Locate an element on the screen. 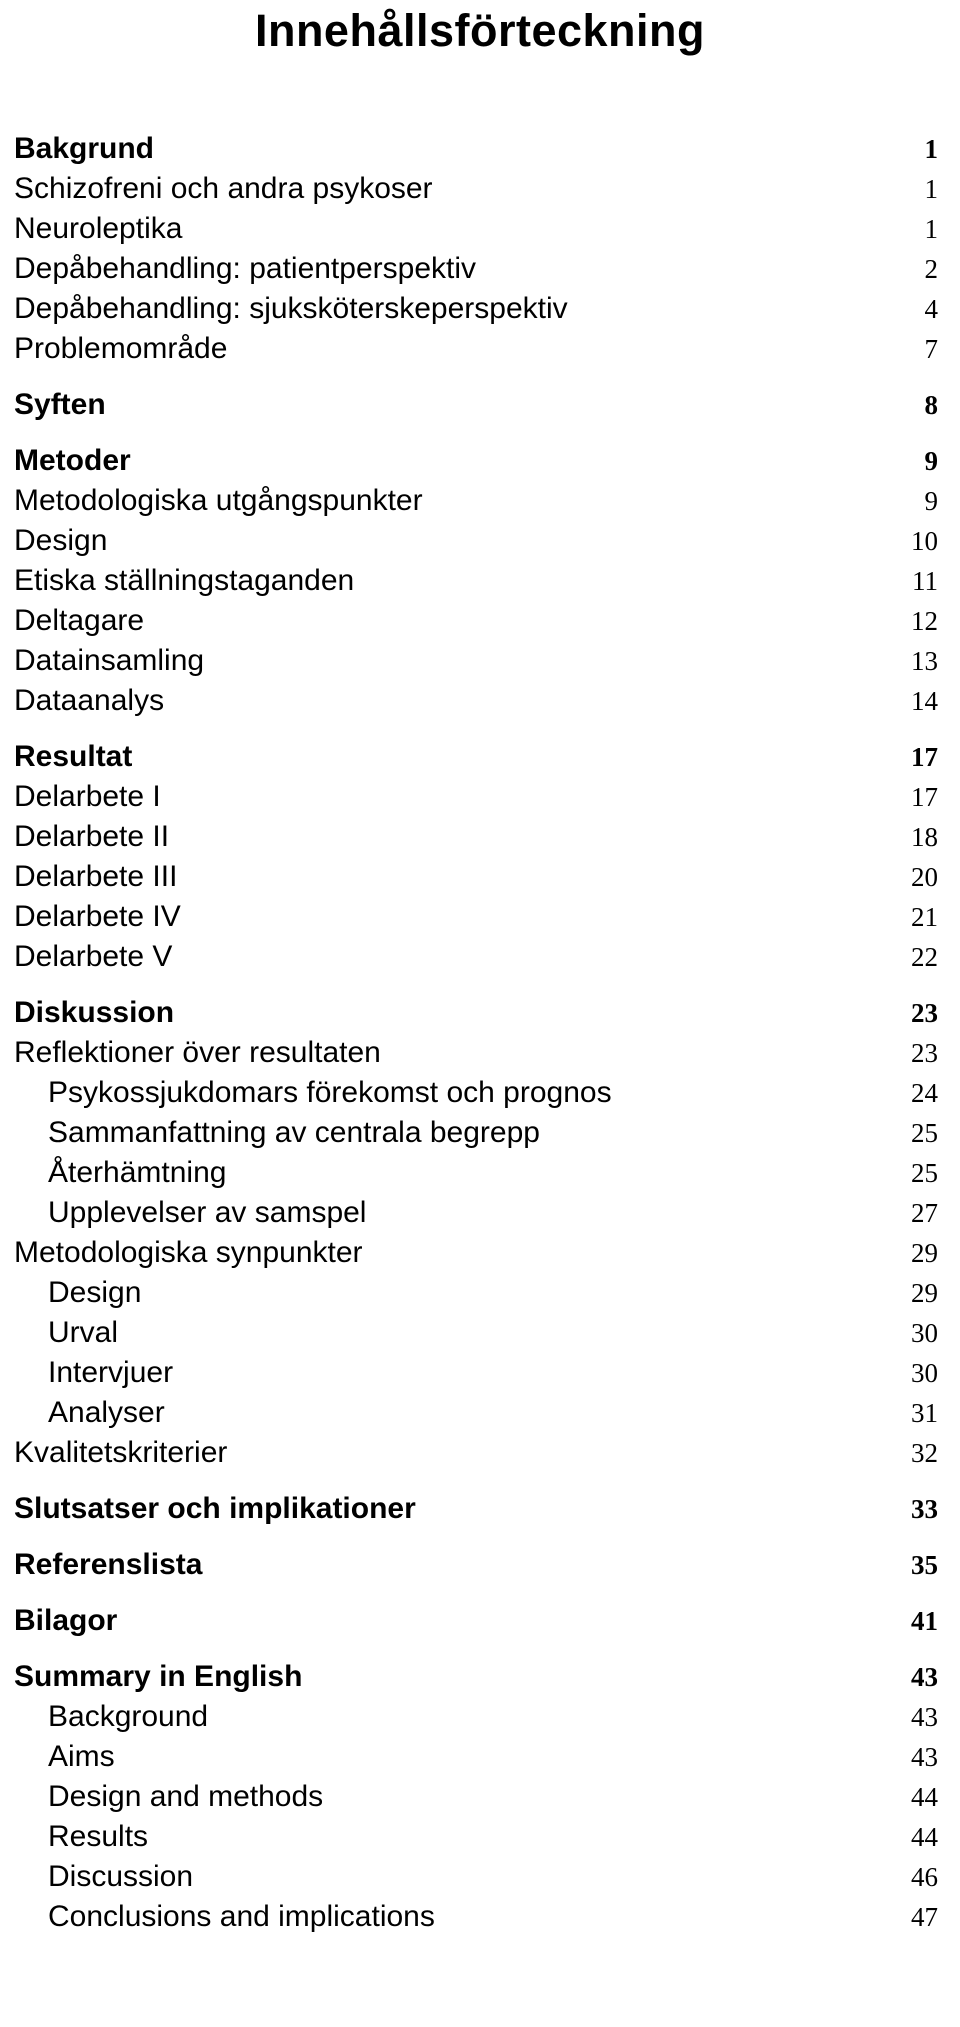 This screenshot has height=2027, width=960. toc-entry: Discussion 46 is located at coordinates (476, 1876).